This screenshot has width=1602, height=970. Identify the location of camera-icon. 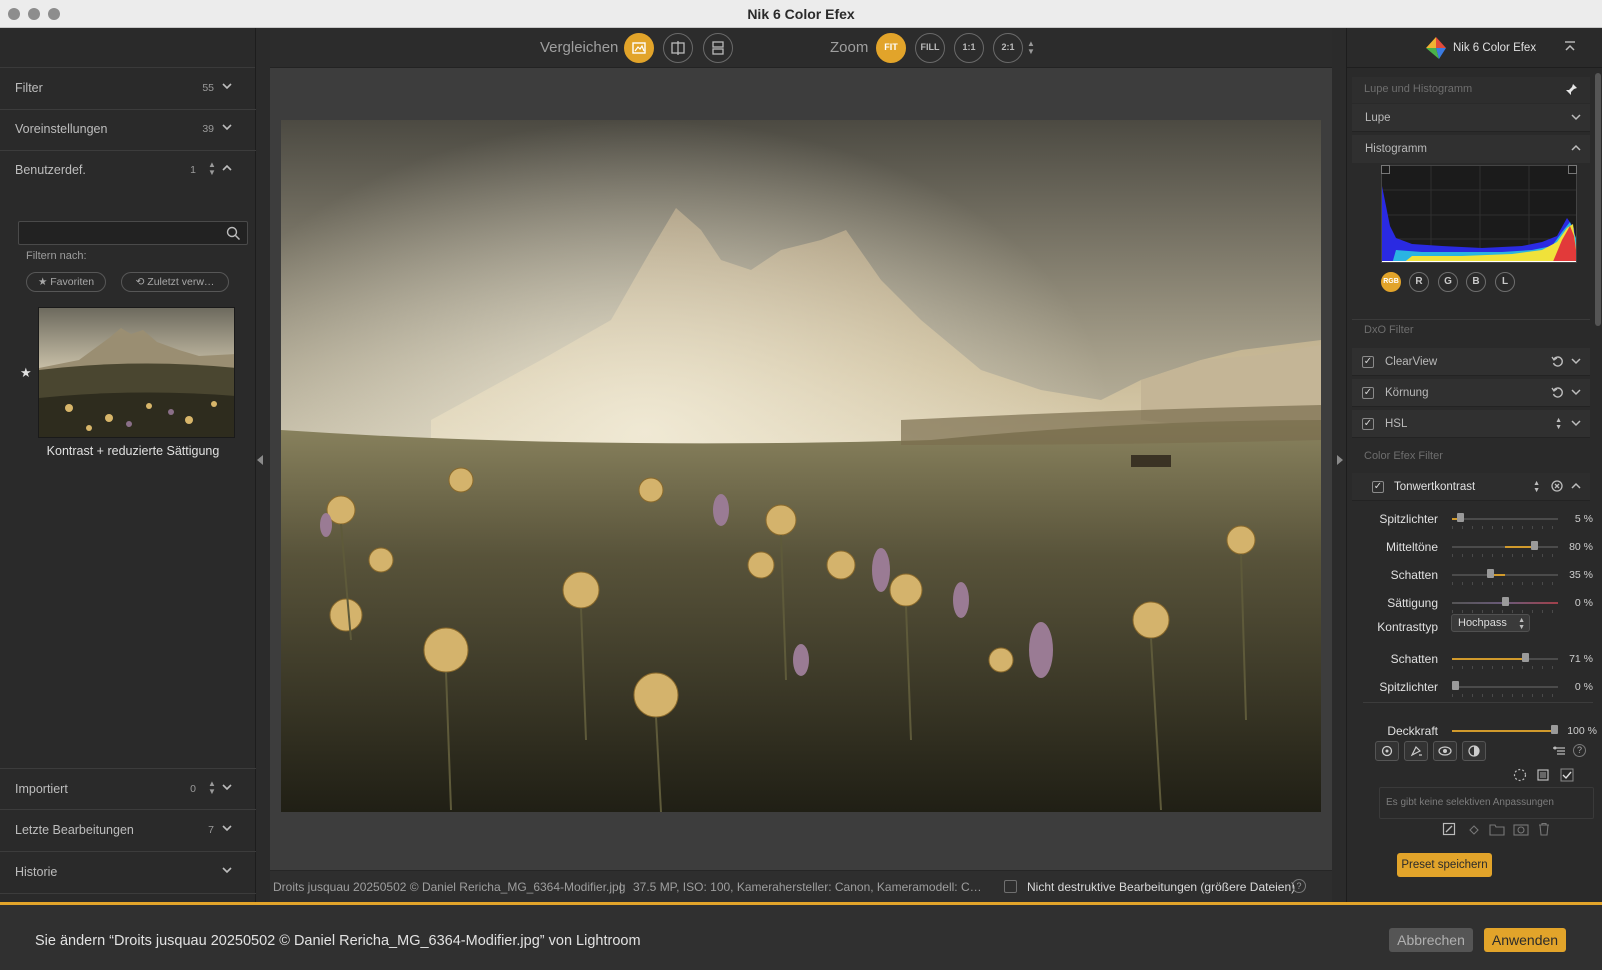
(1521, 829).